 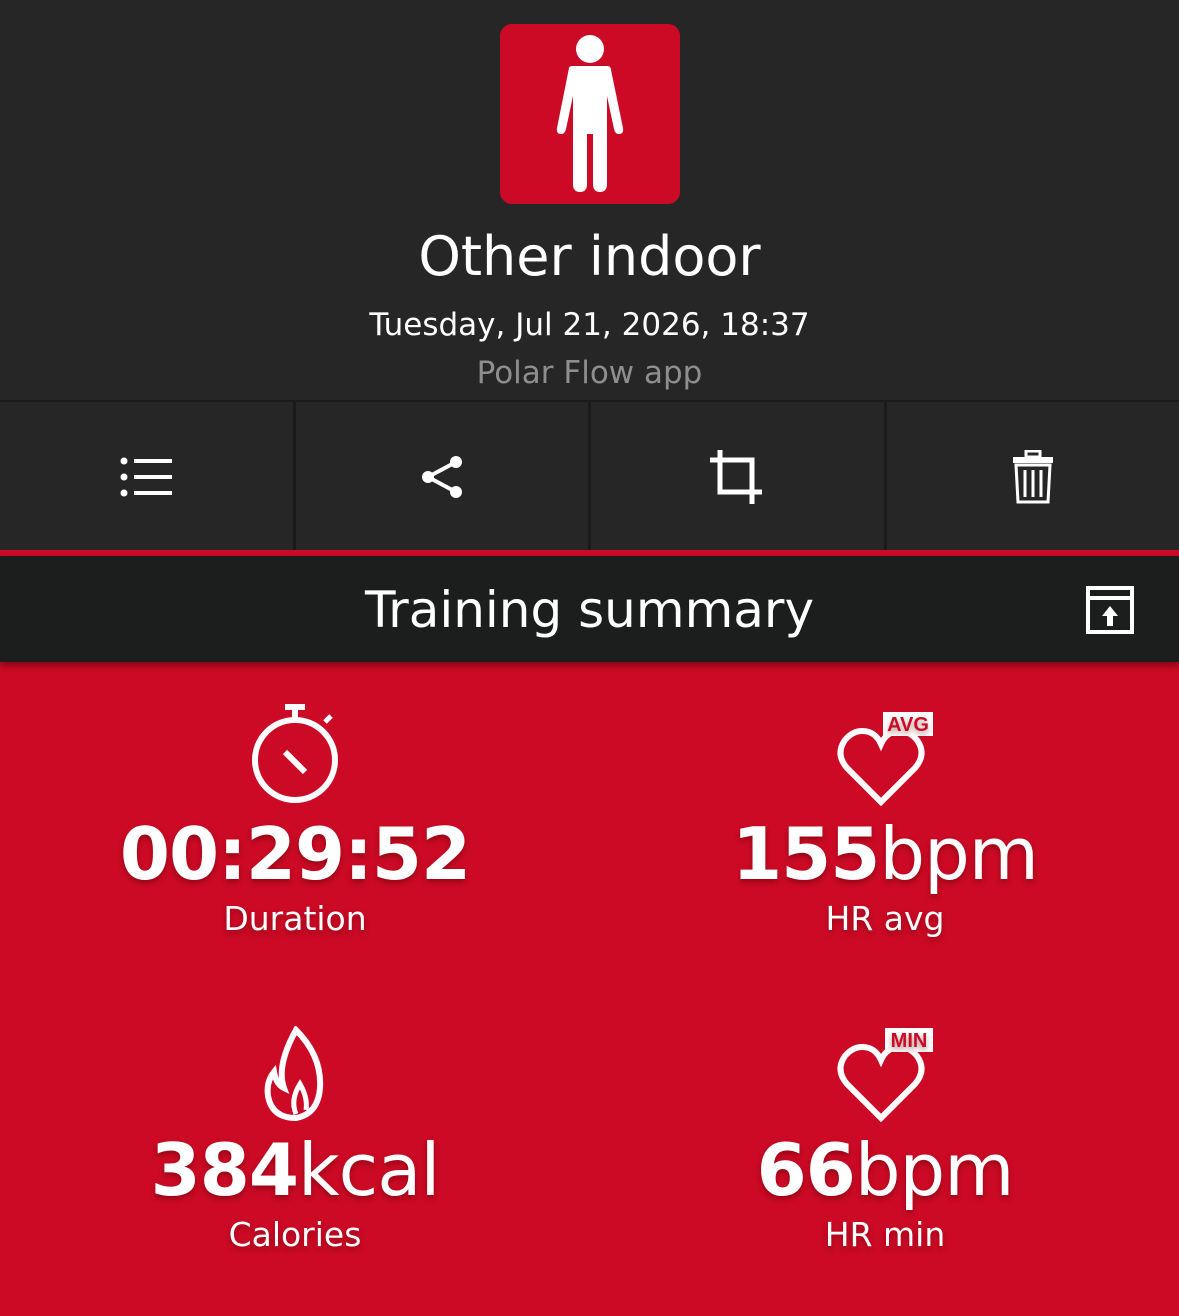 What do you see at coordinates (589, 256) in the screenshot?
I see `workout-title: Other indoor` at bounding box center [589, 256].